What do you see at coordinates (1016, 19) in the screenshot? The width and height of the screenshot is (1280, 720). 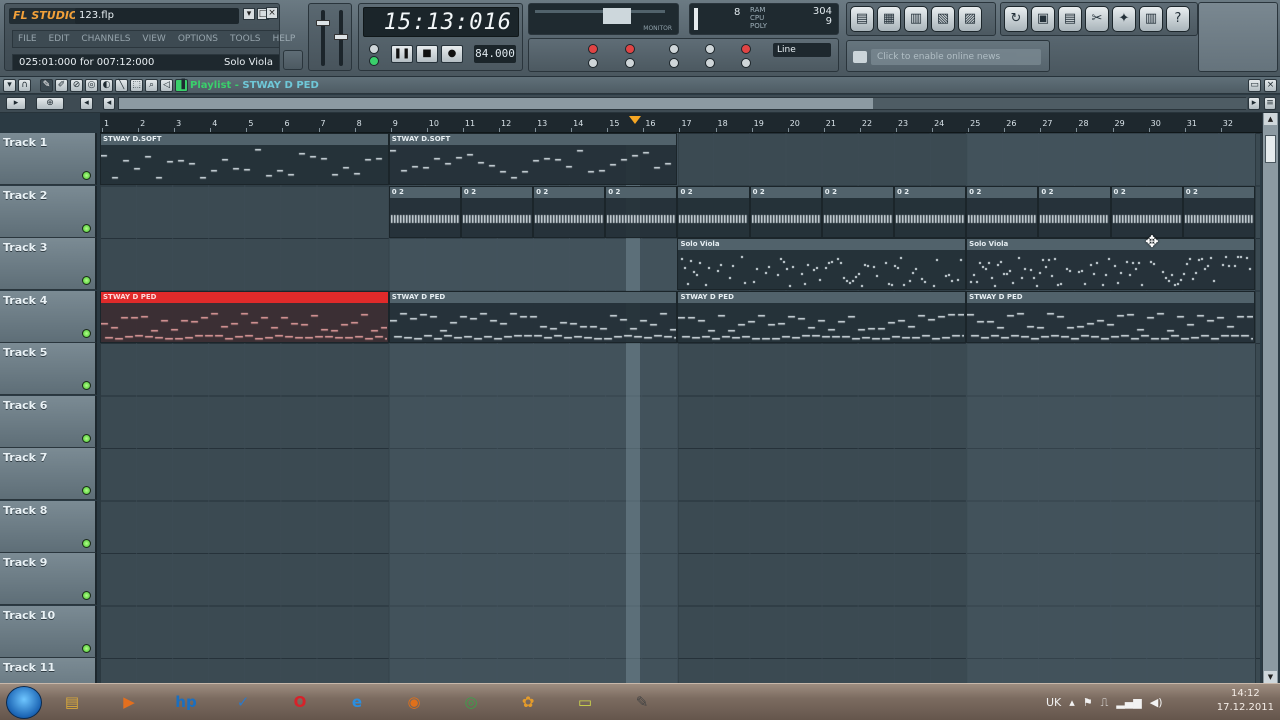 I see `new-project-icon: ↻` at bounding box center [1016, 19].